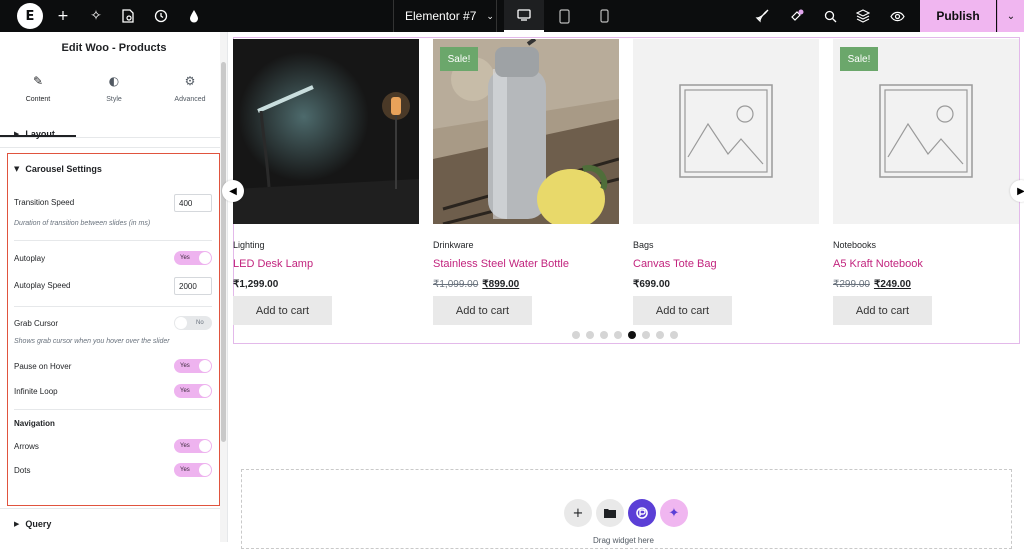 This screenshot has height=549, width=1024. I want to click on caret-down-icon: ▼, so click(17, 169).